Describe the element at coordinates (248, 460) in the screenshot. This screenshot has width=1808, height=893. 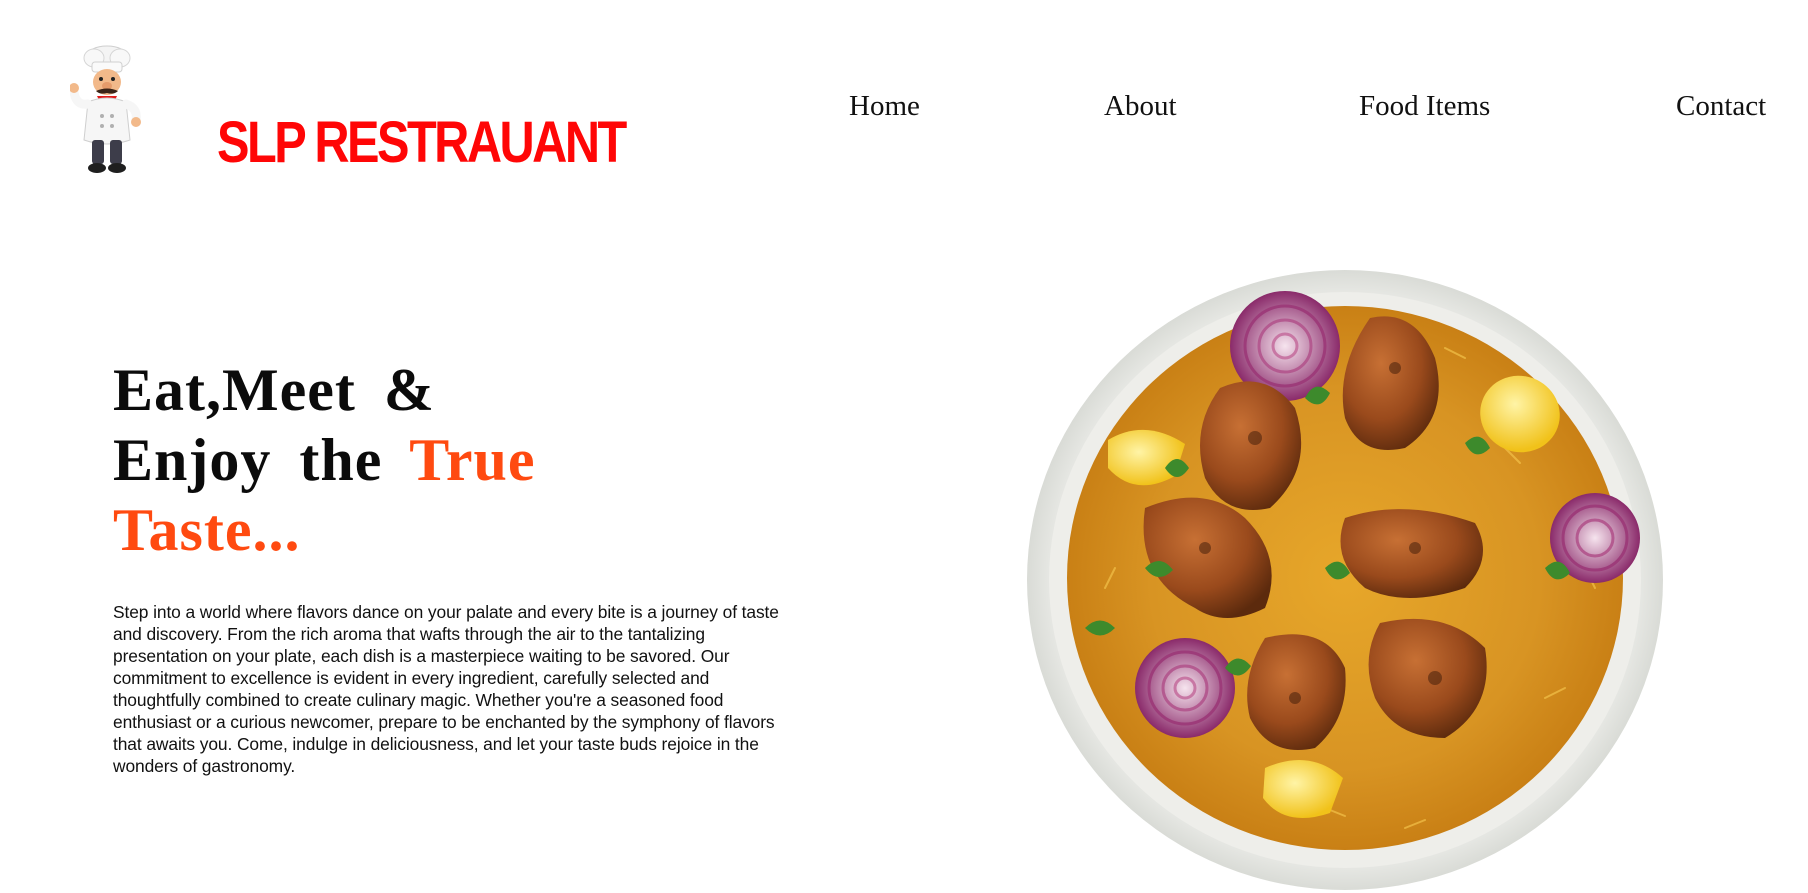
I see `headline-line-2-plain: Enjoy the` at that location.